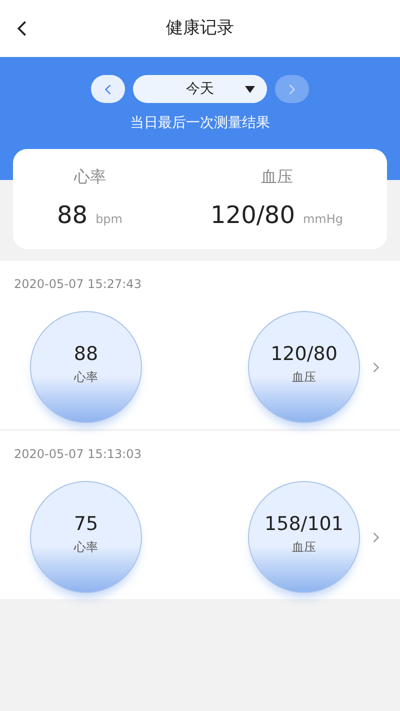  What do you see at coordinates (72, 215) in the screenshot?
I see `metric-value: 88` at bounding box center [72, 215].